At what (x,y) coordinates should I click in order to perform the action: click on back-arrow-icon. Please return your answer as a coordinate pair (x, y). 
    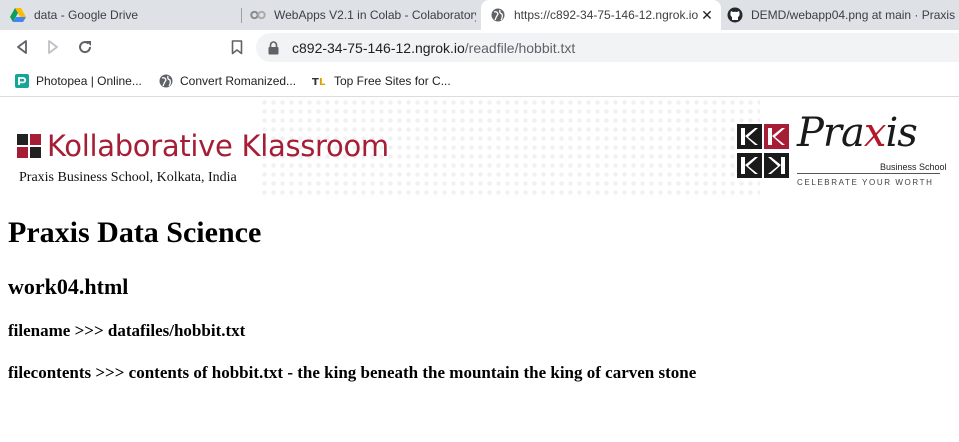
    Looking at the image, I should click on (22, 47).